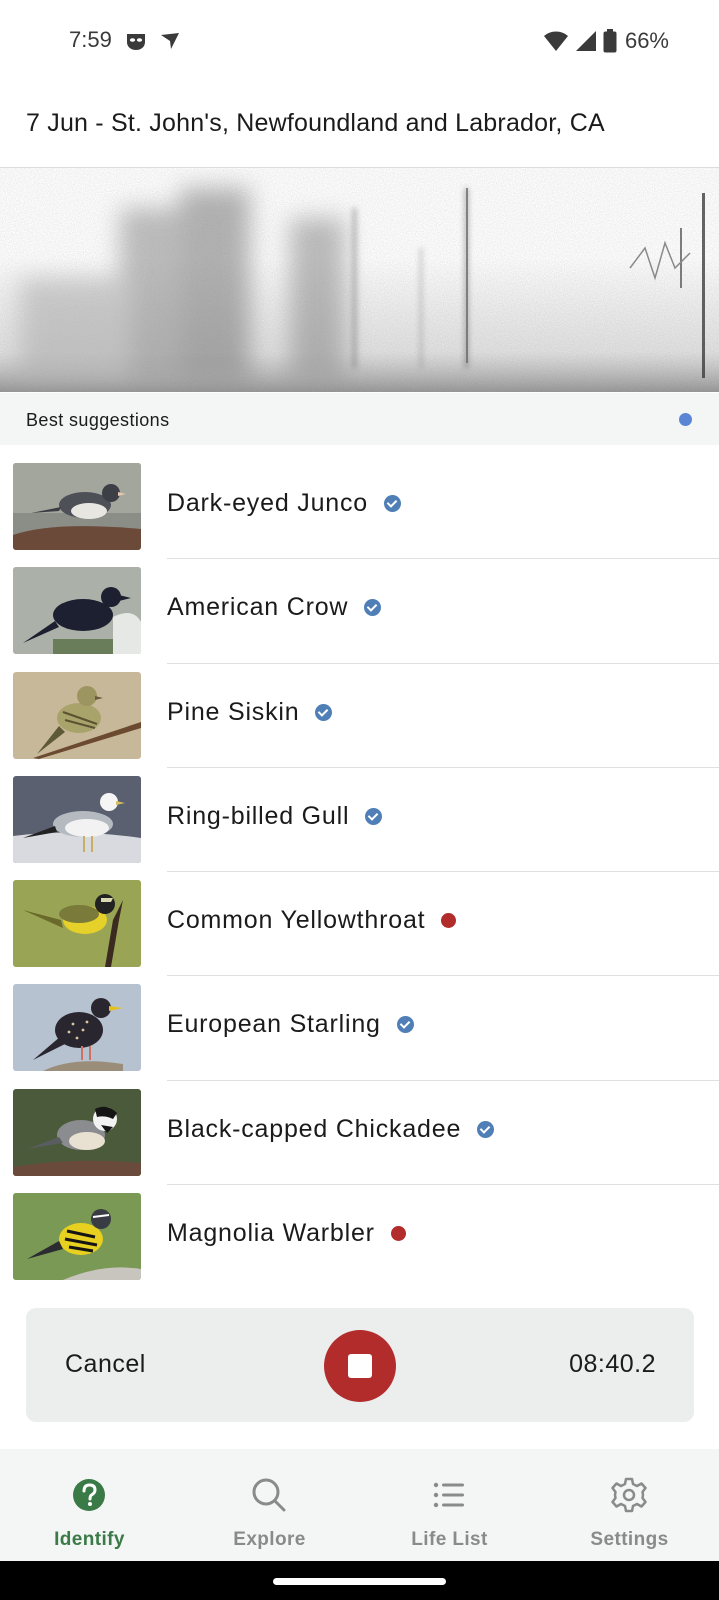 The width and height of the screenshot is (719, 1600). I want to click on species-name: Dark-eyed Junco, so click(284, 503).